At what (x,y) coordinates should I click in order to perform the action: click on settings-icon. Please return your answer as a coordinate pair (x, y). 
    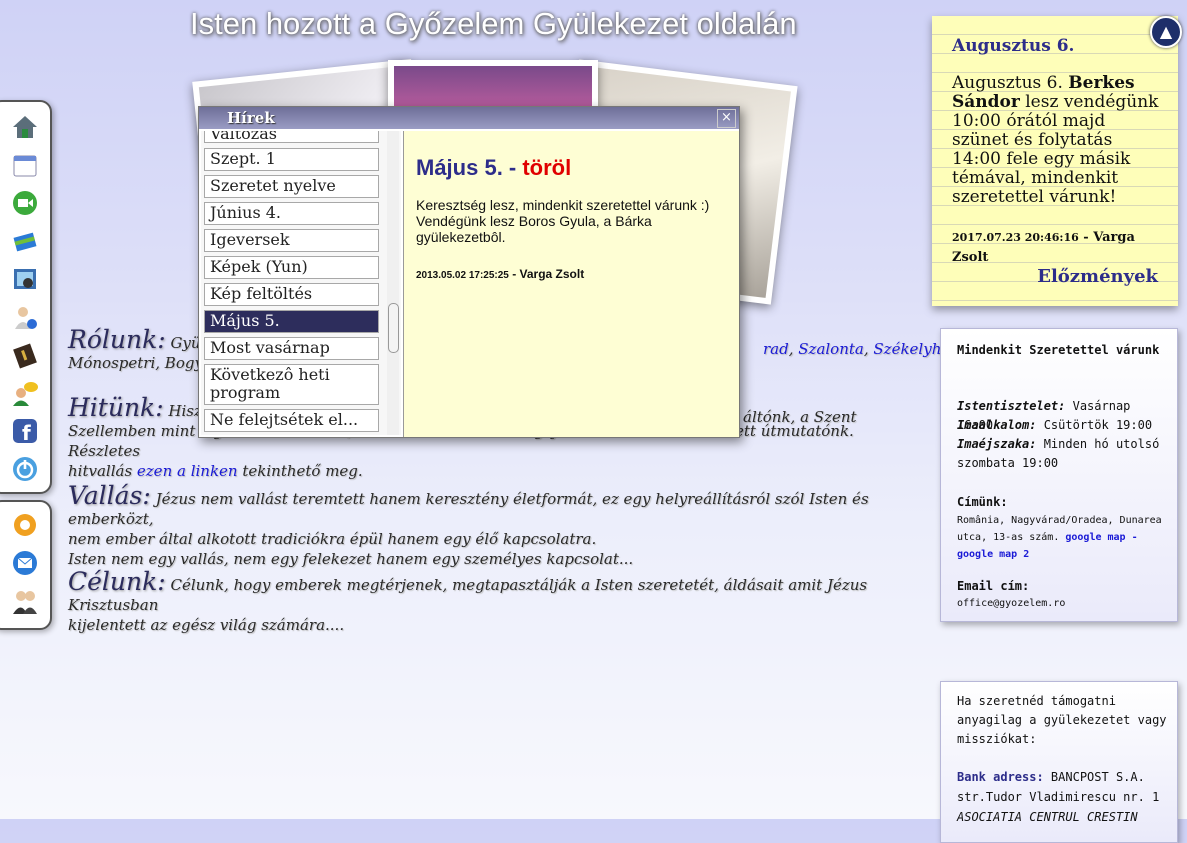
    Looking at the image, I should click on (25, 525).